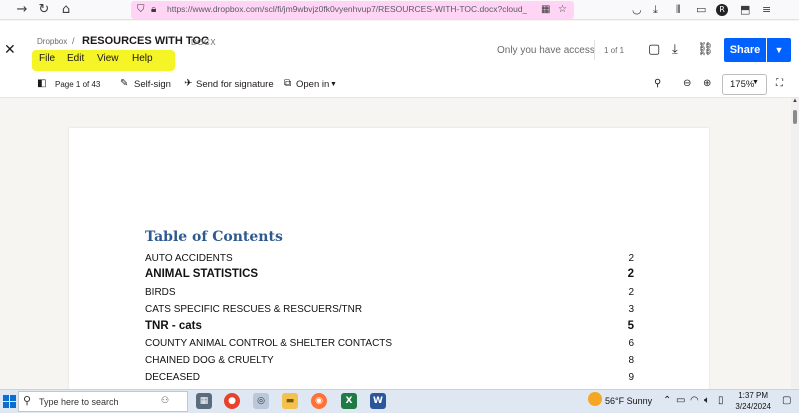 The height and width of the screenshot is (413, 799). I want to click on toc-entry: CHAINED DOG & CRUELTY, so click(209, 360).